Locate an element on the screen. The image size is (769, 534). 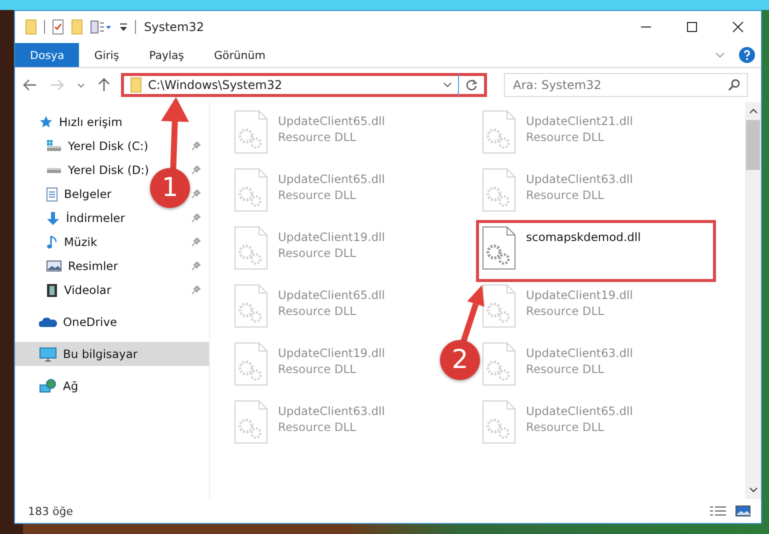
details-view-icon is located at coordinates (718, 511).